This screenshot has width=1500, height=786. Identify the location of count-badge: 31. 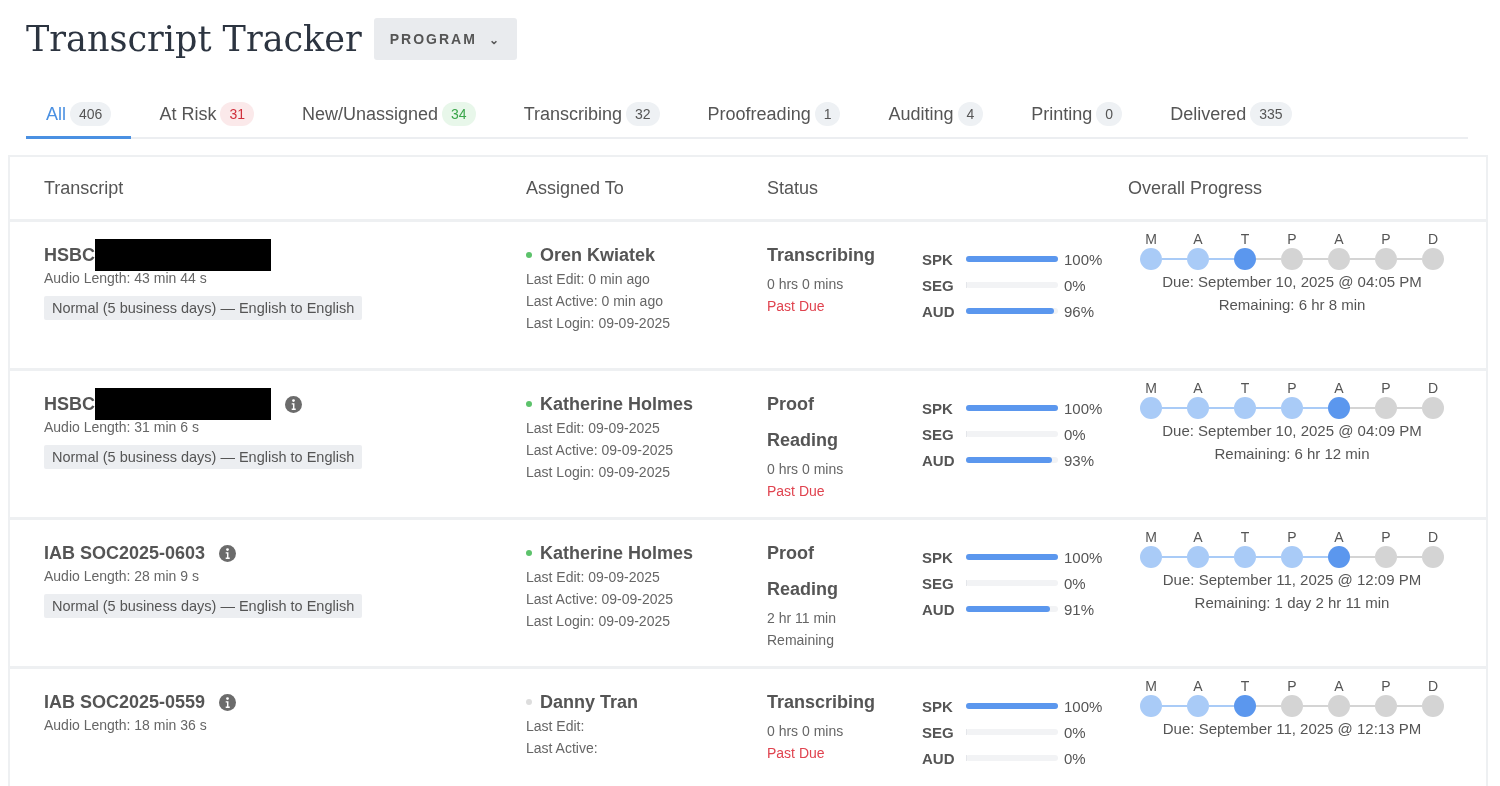
(237, 114).